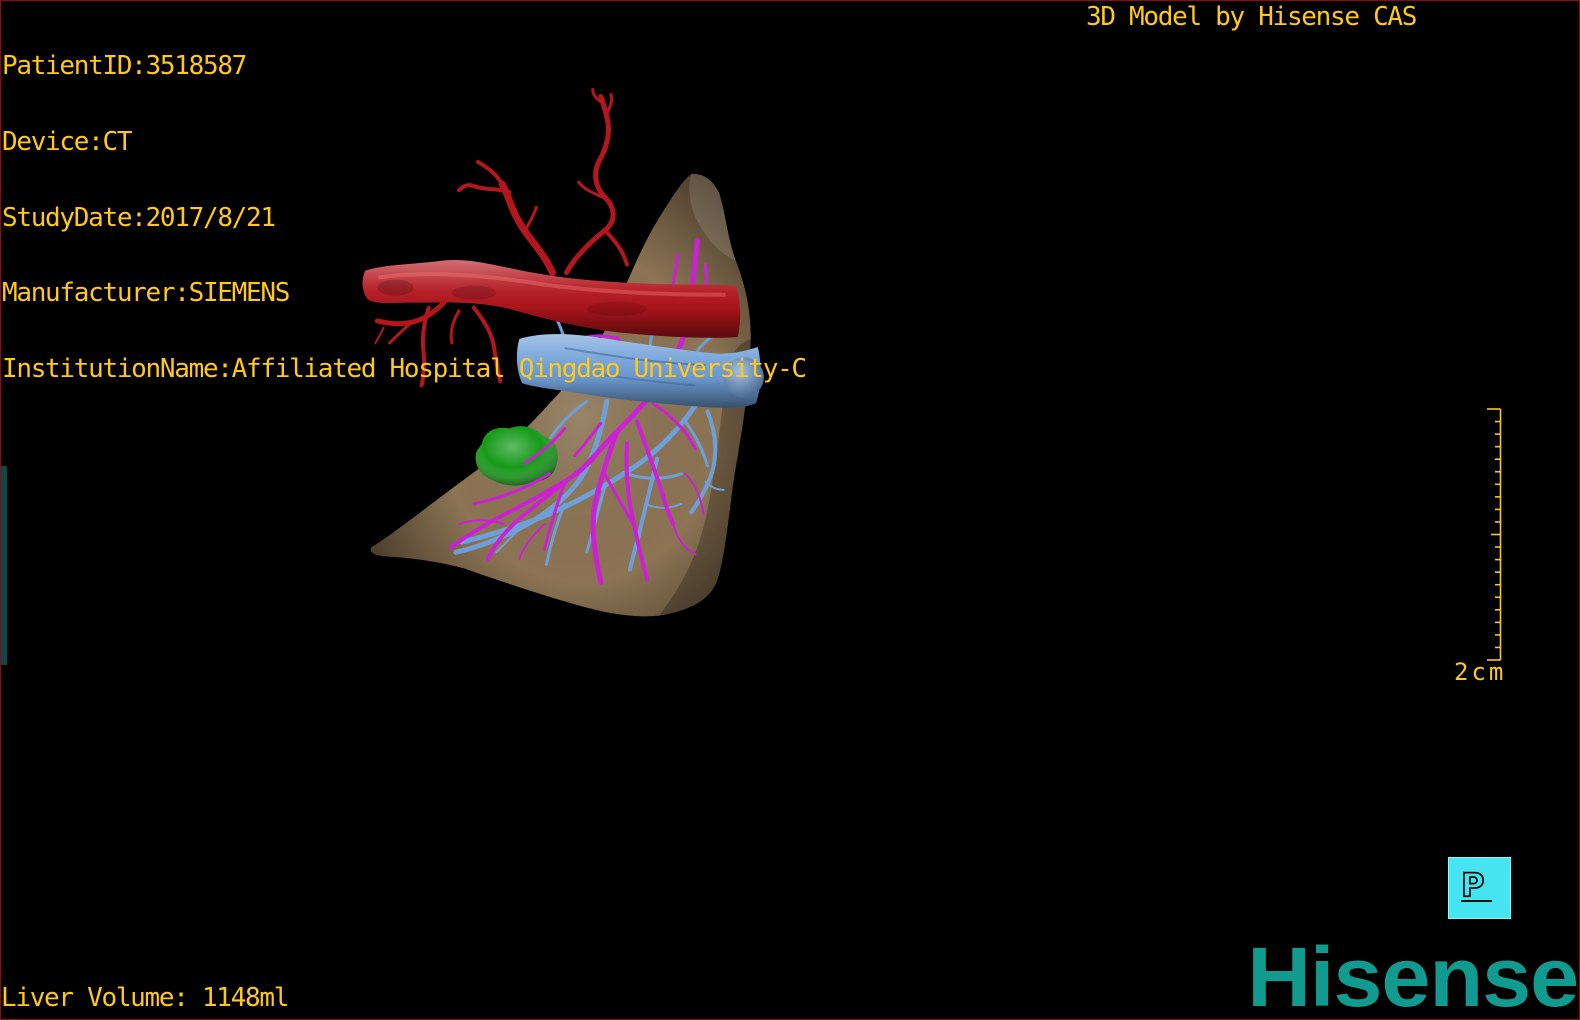  I want to click on side-panel-handle, so click(4, 565).